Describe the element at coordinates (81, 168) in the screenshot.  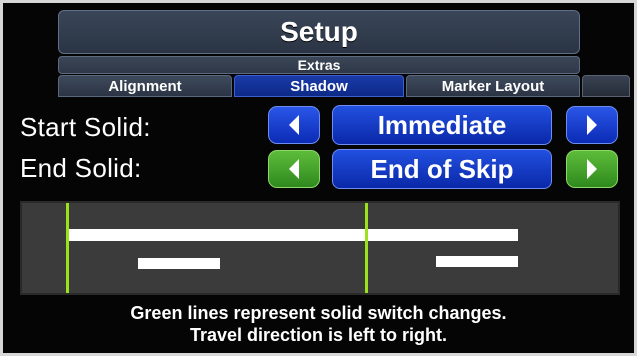
I see `end-solid-label: End Solid:` at that location.